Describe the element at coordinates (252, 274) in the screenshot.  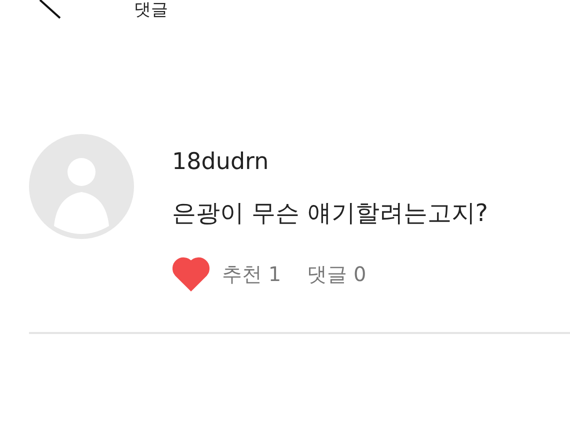
I see `like-count: 추천 1` at that location.